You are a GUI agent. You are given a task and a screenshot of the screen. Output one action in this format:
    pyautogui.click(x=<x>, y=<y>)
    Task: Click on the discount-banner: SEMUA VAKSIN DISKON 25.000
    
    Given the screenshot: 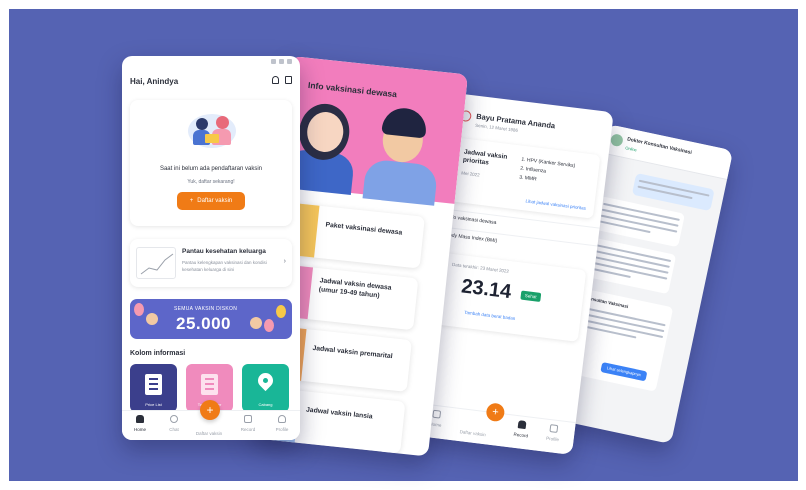 What is the action you would take?
    pyautogui.click(x=211, y=319)
    